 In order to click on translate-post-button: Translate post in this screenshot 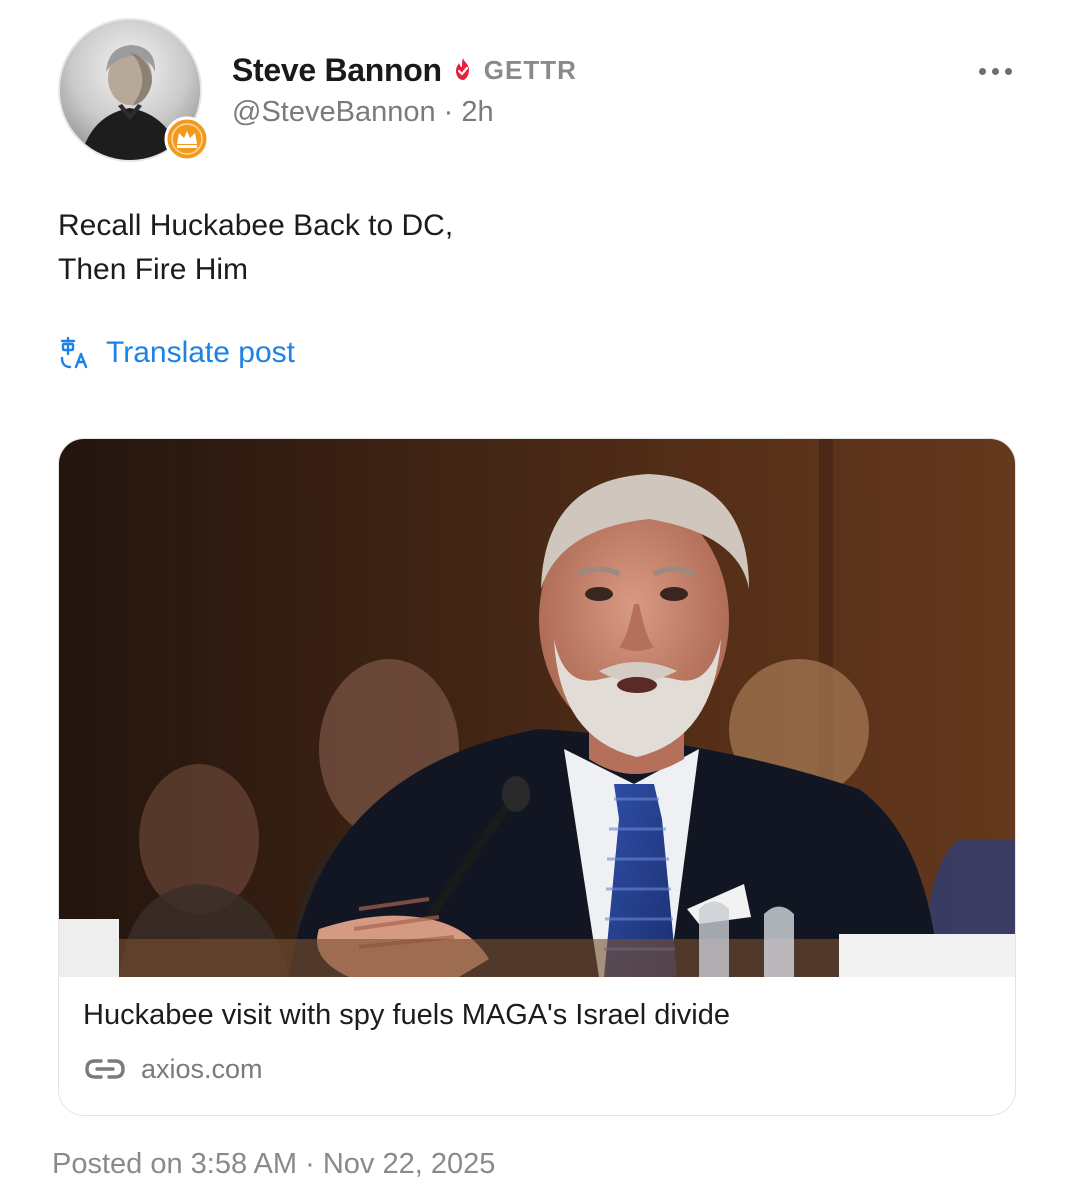, I will do `click(176, 353)`.